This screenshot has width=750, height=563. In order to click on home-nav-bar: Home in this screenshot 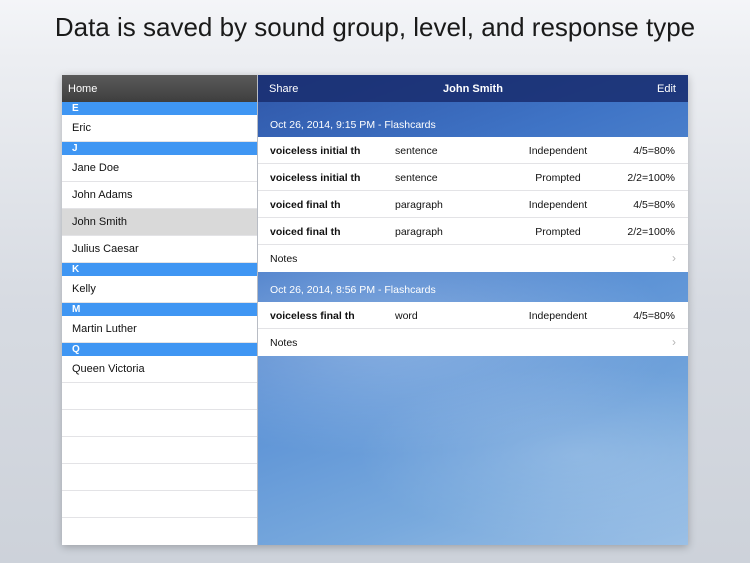, I will do `click(159, 88)`.